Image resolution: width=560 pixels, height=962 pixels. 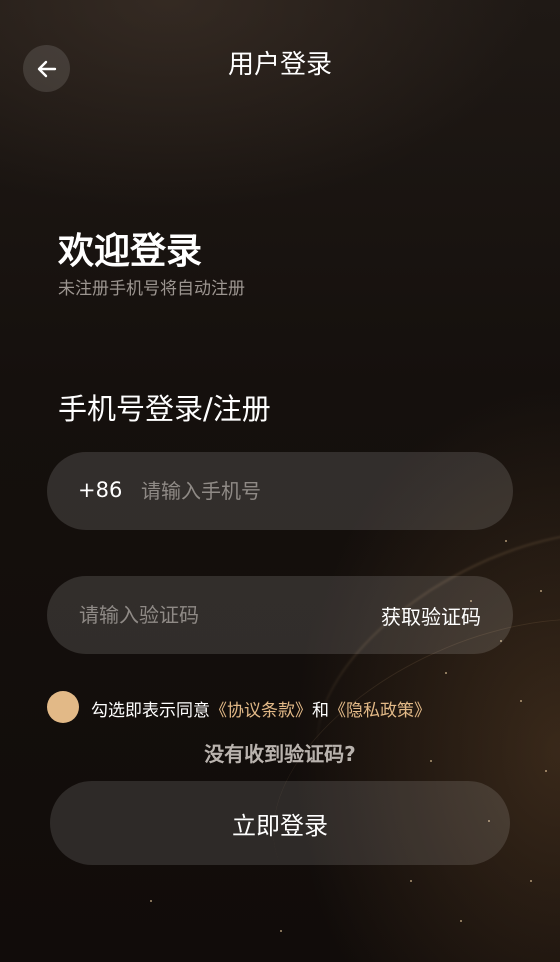 I want to click on code-field: 获取验证码, so click(x=280, y=615).